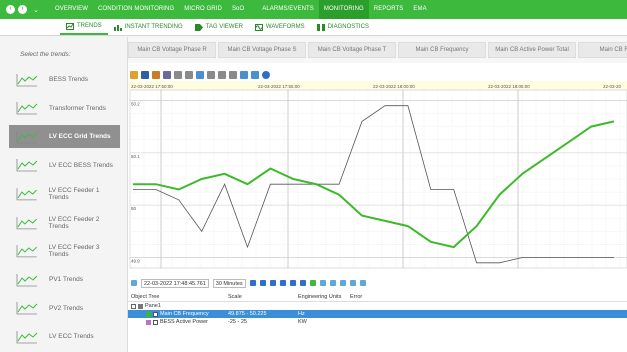  I want to click on zoom-icon, so click(233, 75).